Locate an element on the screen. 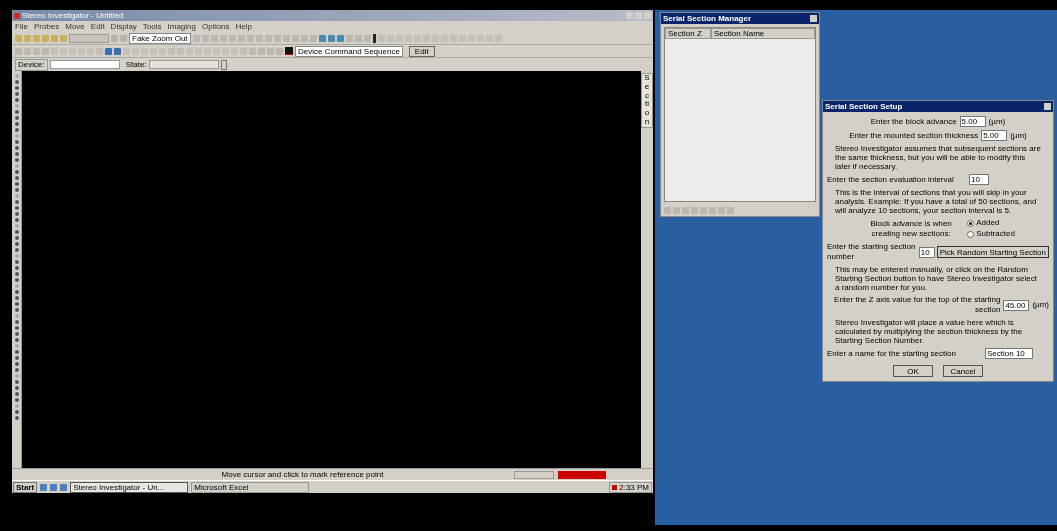 This screenshot has width=1057, height=531. field-label: Enter the section evaluation interval is located at coordinates (891, 179).